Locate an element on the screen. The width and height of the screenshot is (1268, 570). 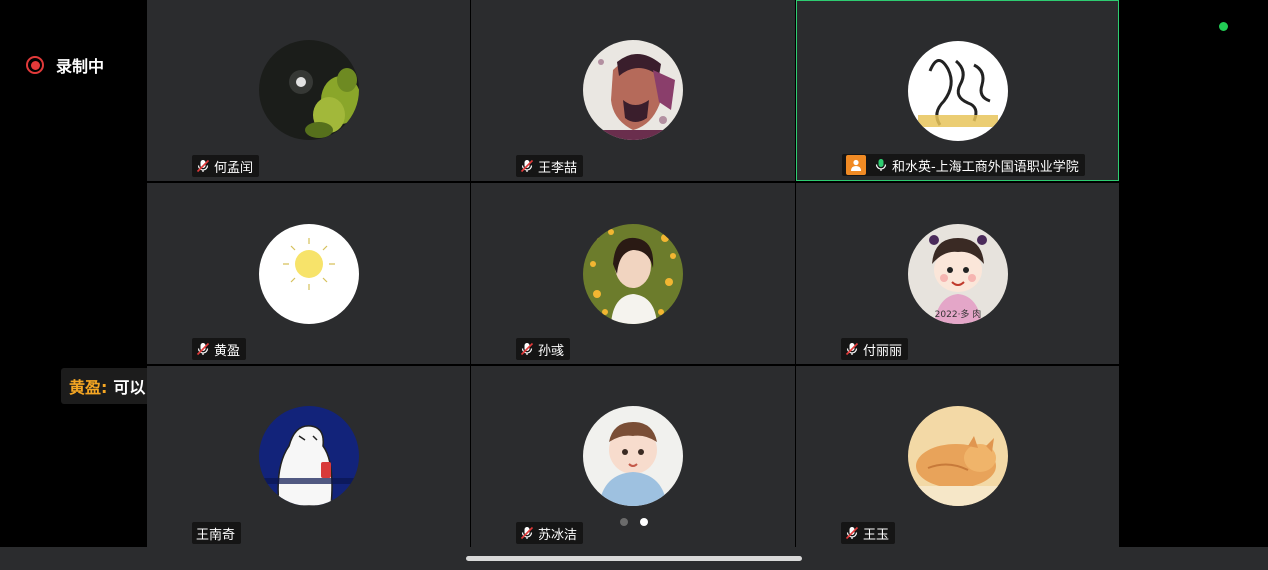
participant-nametag: 和水英-上海工商外国语职业学院 is located at coordinates (963, 165).